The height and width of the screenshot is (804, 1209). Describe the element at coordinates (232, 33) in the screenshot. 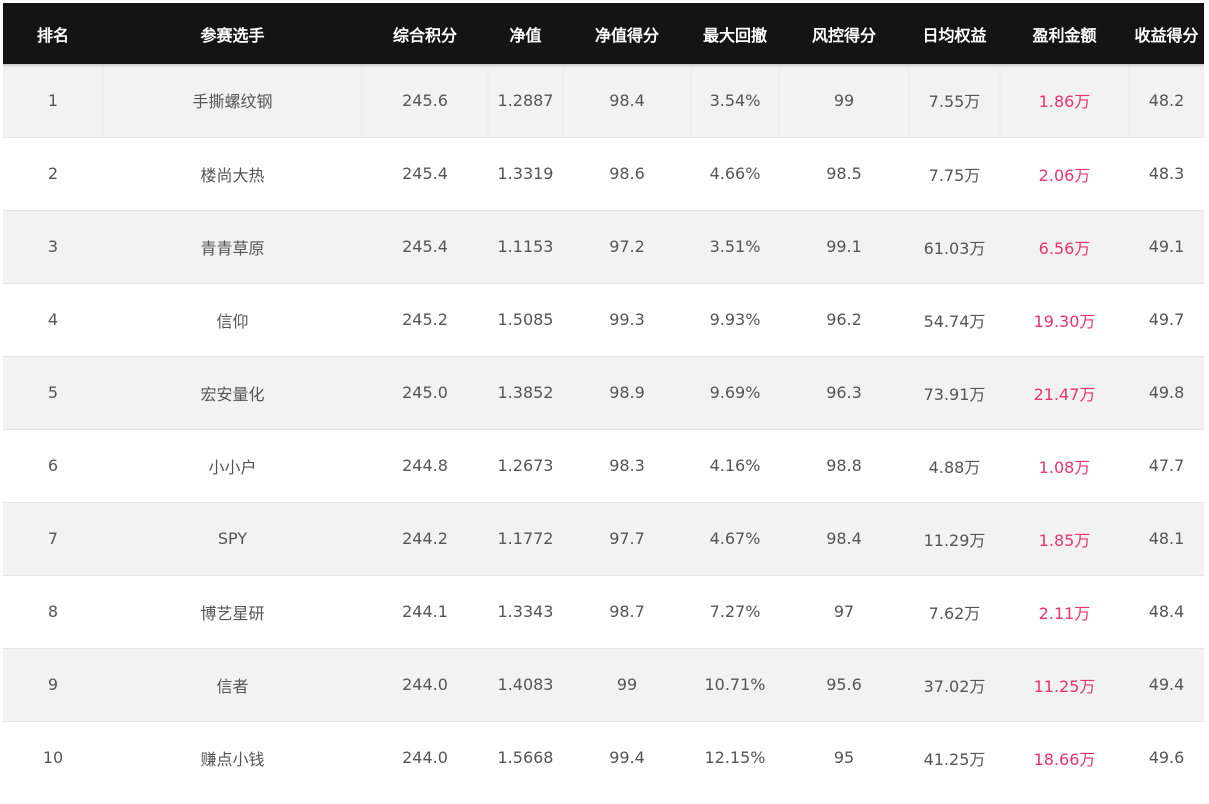

I see `column-header-player: 参赛选手` at that location.